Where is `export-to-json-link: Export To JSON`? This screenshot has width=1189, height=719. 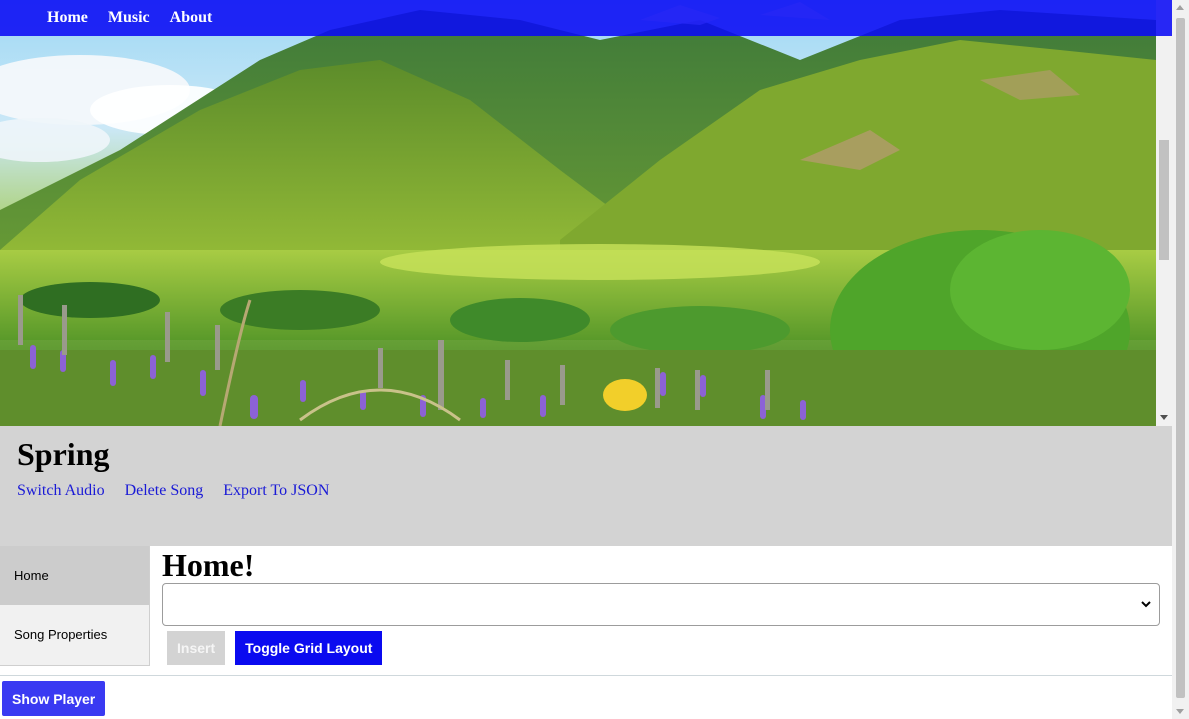
export-to-json-link: Export To JSON is located at coordinates (276, 491).